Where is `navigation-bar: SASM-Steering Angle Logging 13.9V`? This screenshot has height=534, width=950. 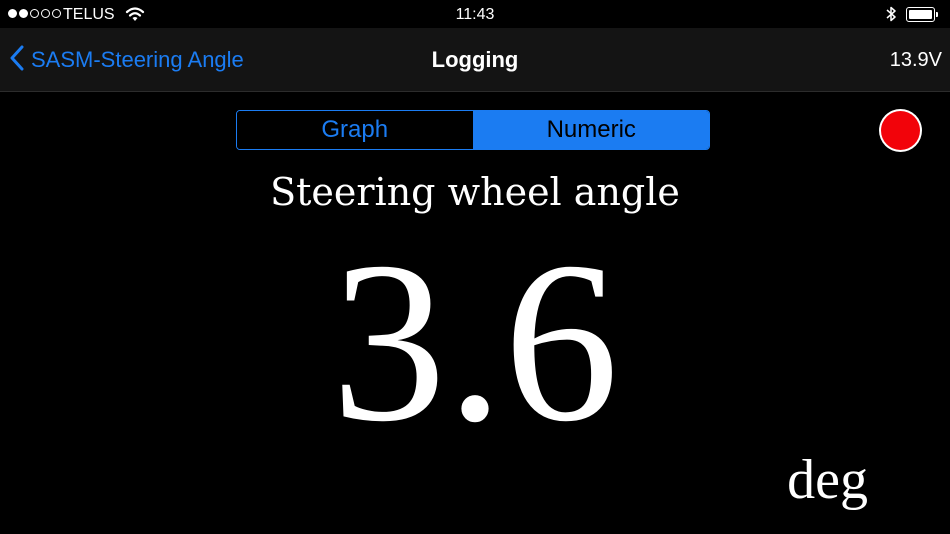
navigation-bar: SASM-Steering Angle Logging 13.9V is located at coordinates (475, 60).